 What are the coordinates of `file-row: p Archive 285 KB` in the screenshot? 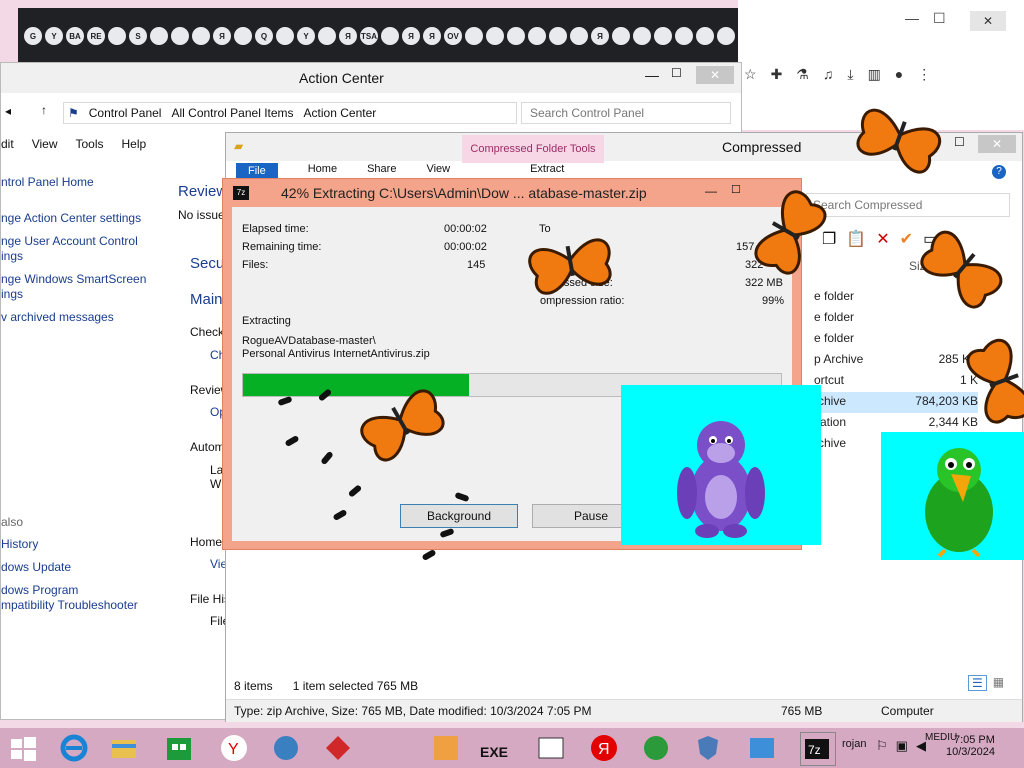 It's located at (896, 360).